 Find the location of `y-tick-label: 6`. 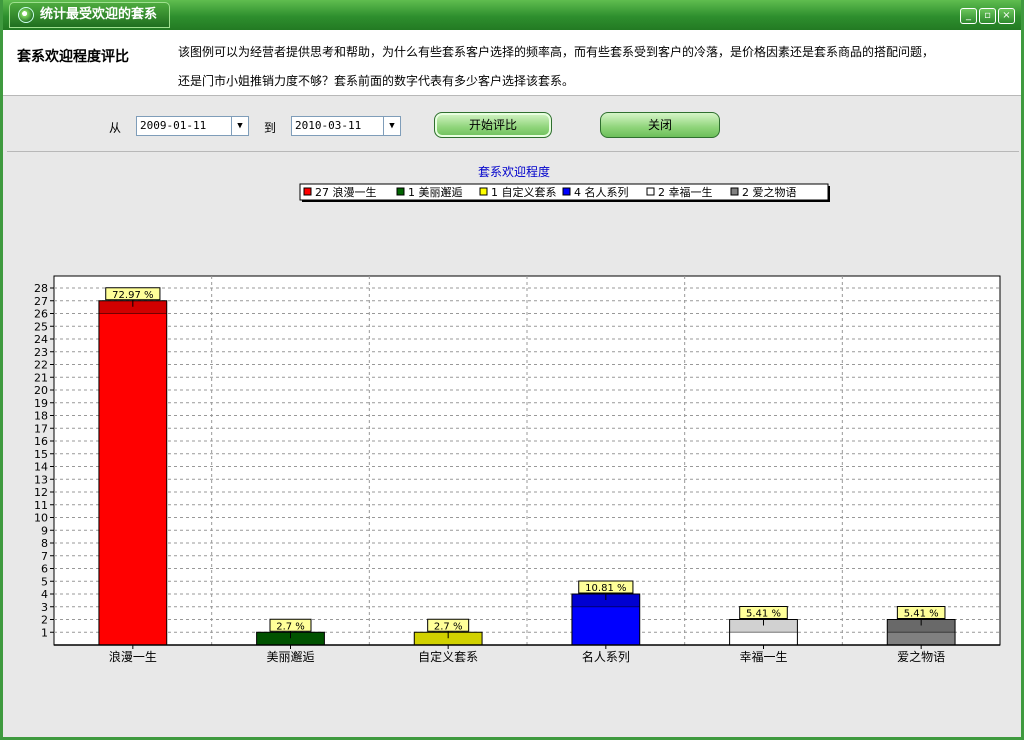

y-tick-label: 6 is located at coordinates (44, 569).